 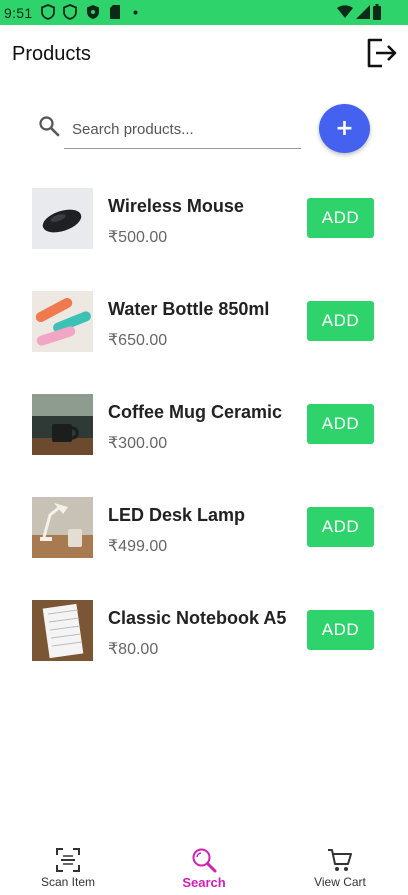 I want to click on status-bar: 9:51, so click(x=204, y=12).